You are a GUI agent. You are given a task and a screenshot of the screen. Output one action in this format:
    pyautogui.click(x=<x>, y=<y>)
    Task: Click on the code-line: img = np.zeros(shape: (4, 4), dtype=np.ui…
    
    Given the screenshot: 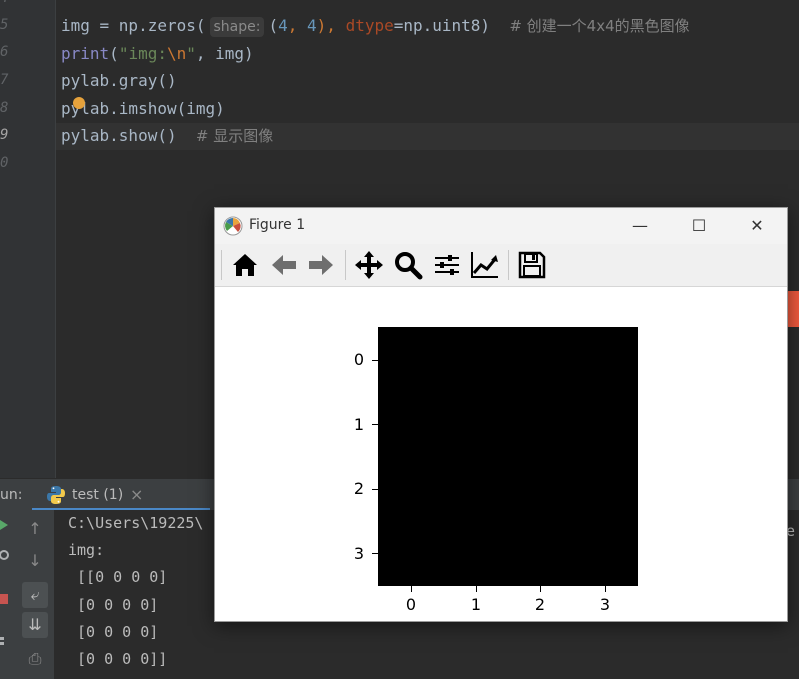 What is the action you would take?
    pyautogui.click(x=375, y=25)
    